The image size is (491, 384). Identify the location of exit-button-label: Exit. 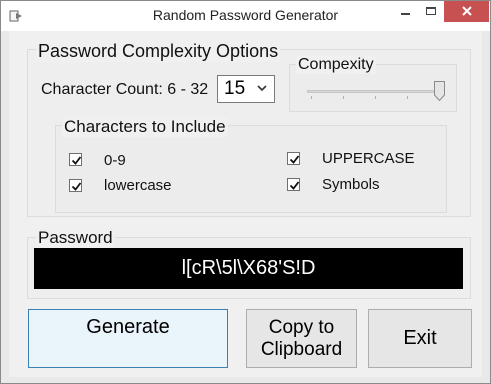
(420, 338).